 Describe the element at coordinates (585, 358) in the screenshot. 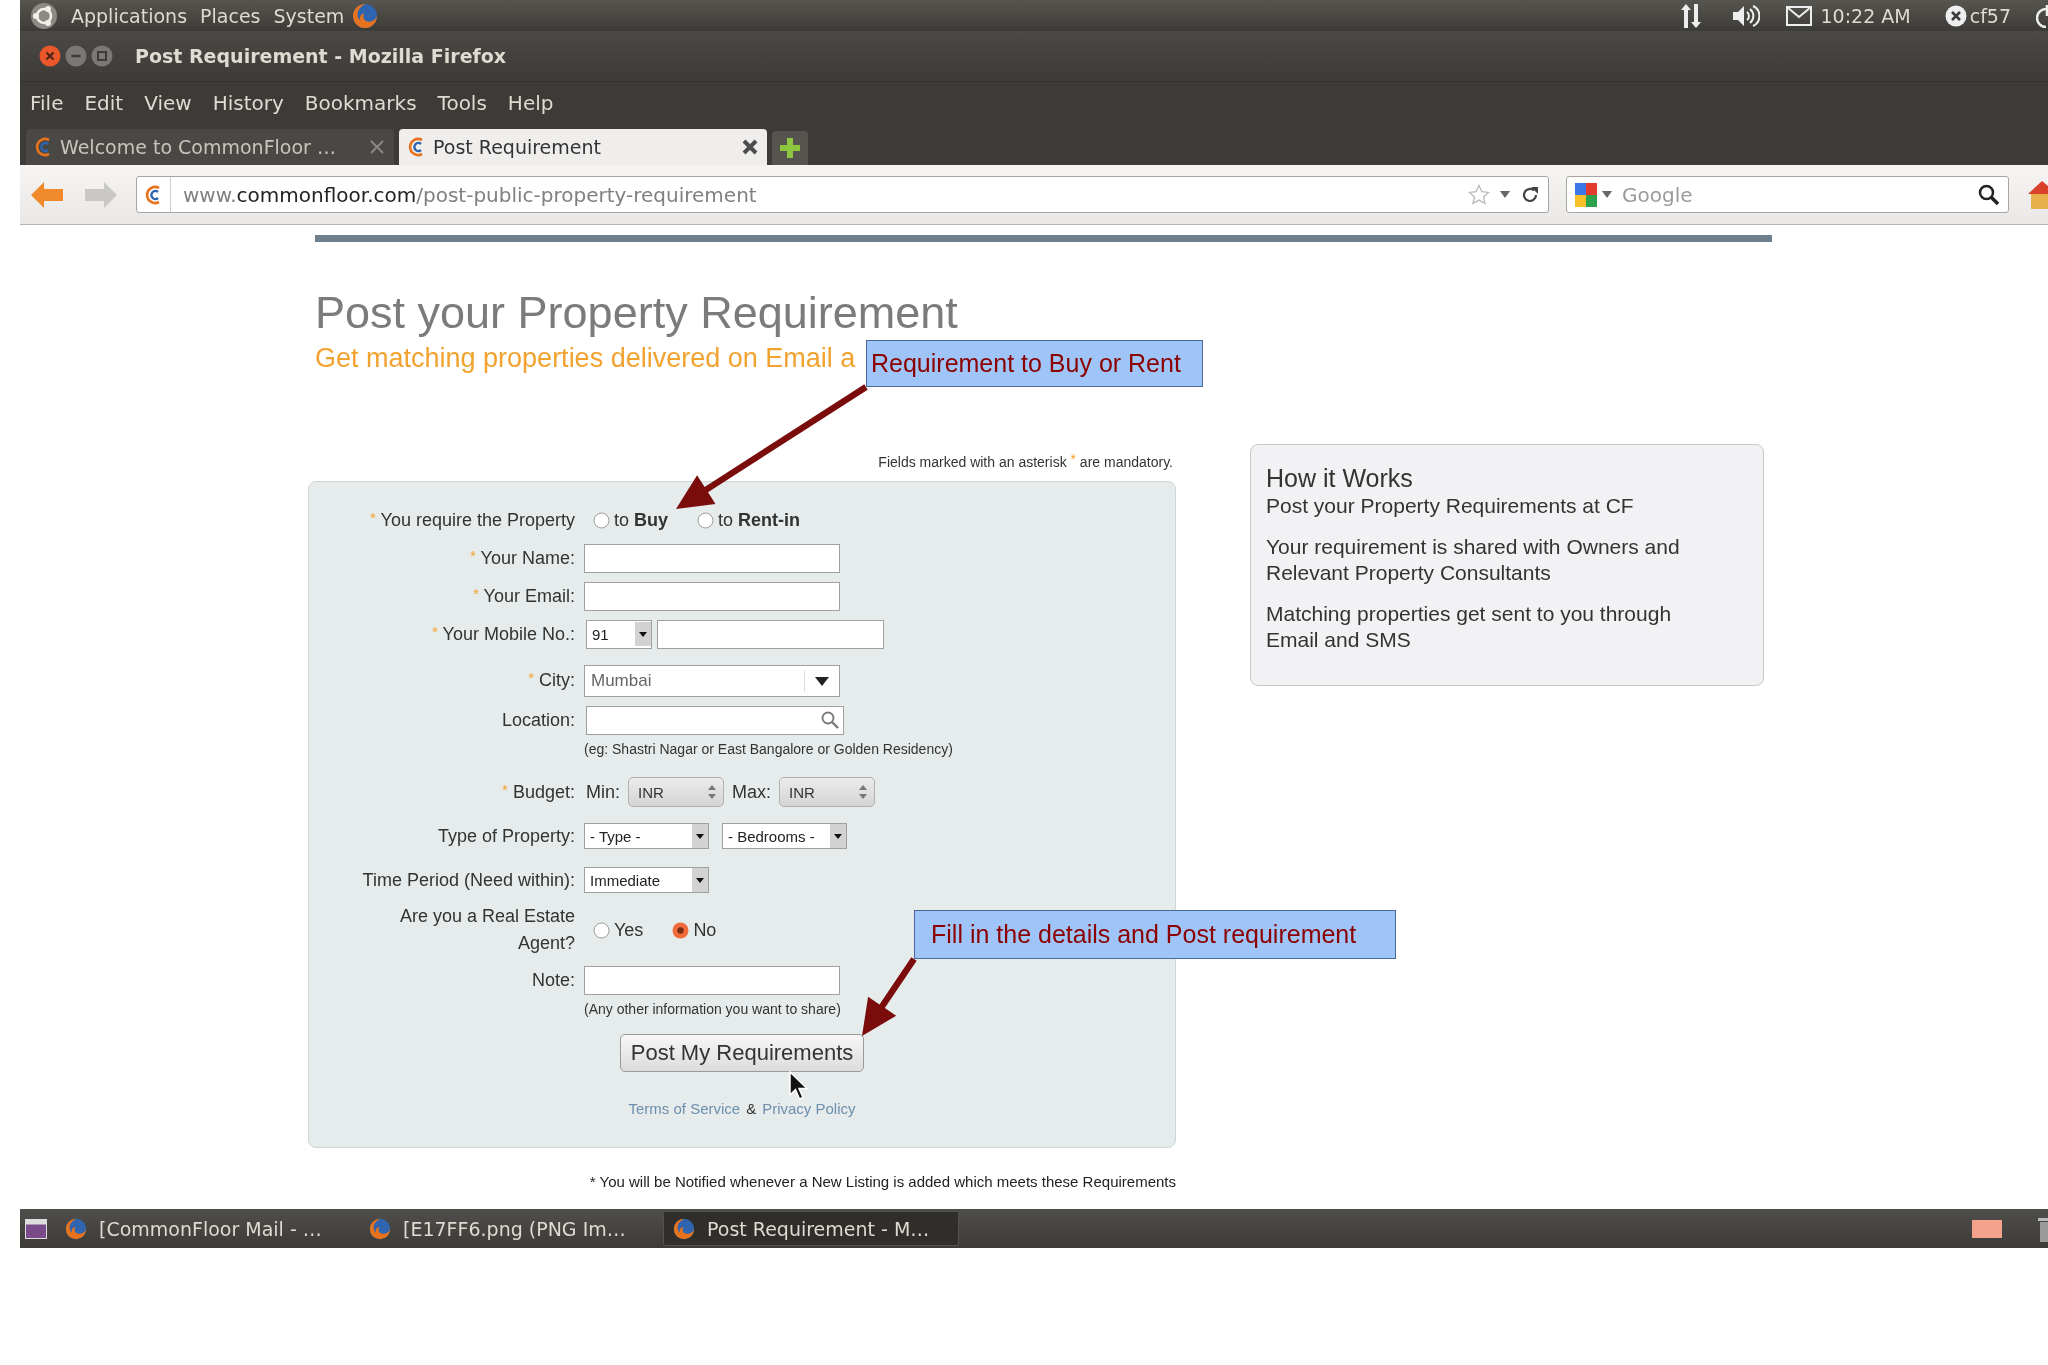

I see `page-subtitle: Get matching properties delivered on Email a` at that location.